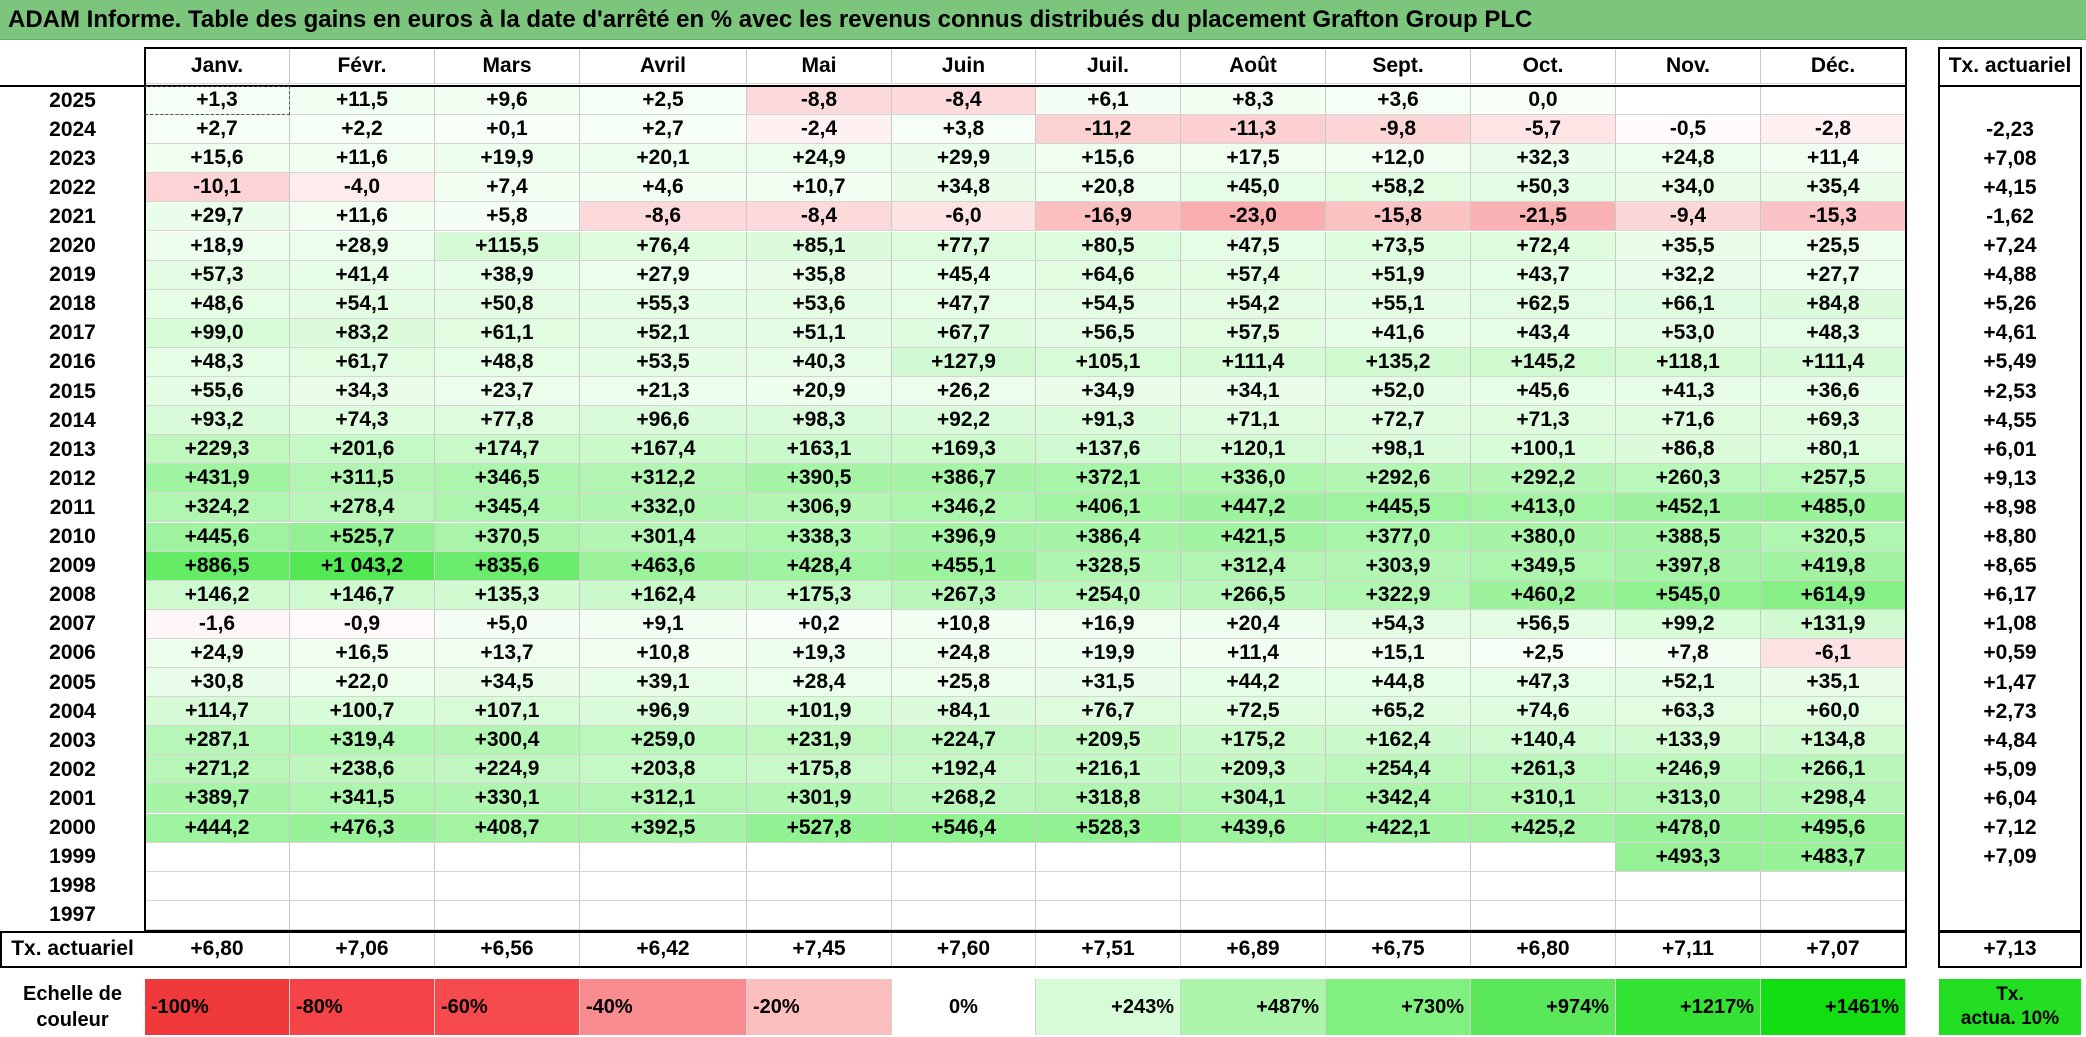 This screenshot has height=1037, width=2086. I want to click on table-cell: +175,2, so click(1253, 741).